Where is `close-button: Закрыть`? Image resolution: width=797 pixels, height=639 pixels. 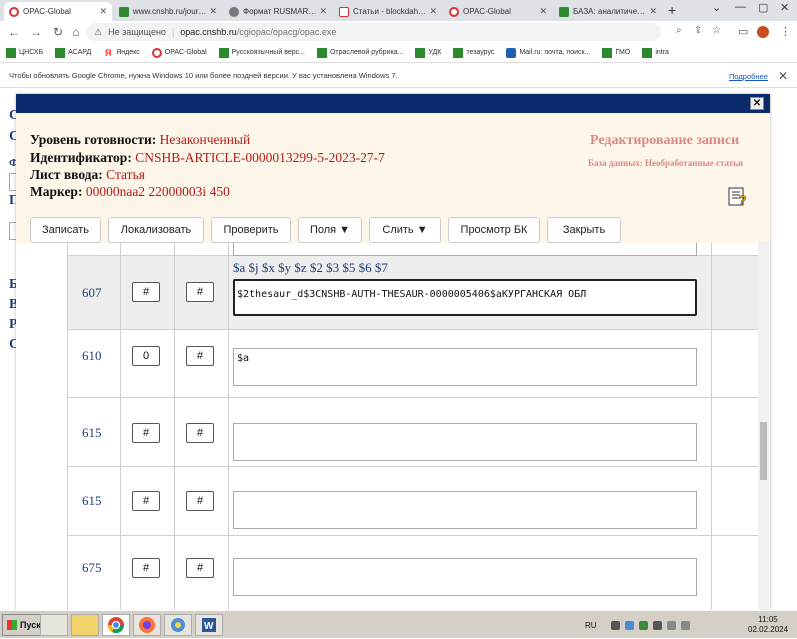 close-button: Закрыть is located at coordinates (584, 230).